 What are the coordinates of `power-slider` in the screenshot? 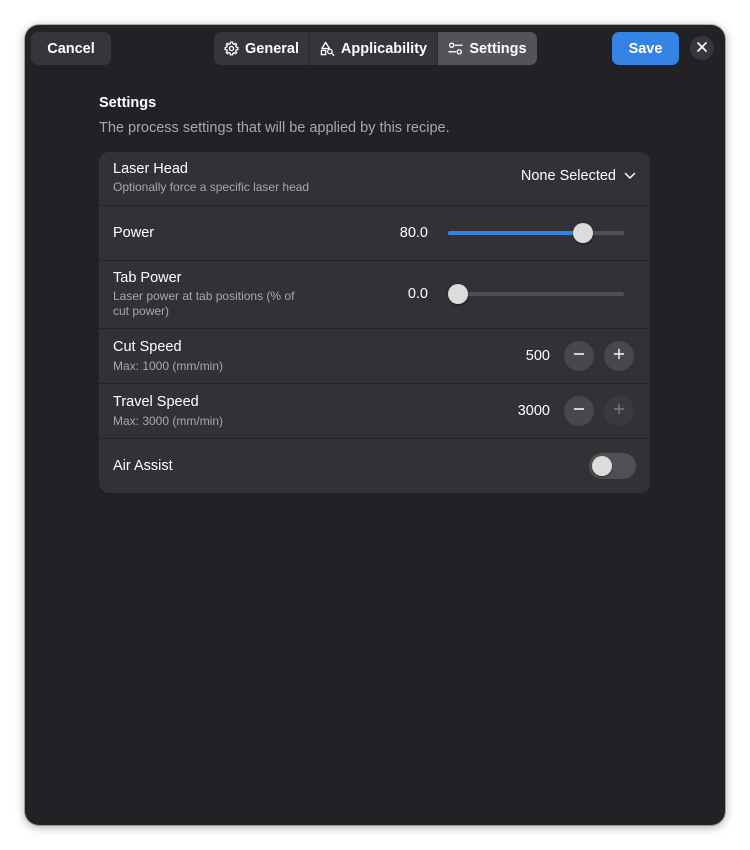 It's located at (536, 233).